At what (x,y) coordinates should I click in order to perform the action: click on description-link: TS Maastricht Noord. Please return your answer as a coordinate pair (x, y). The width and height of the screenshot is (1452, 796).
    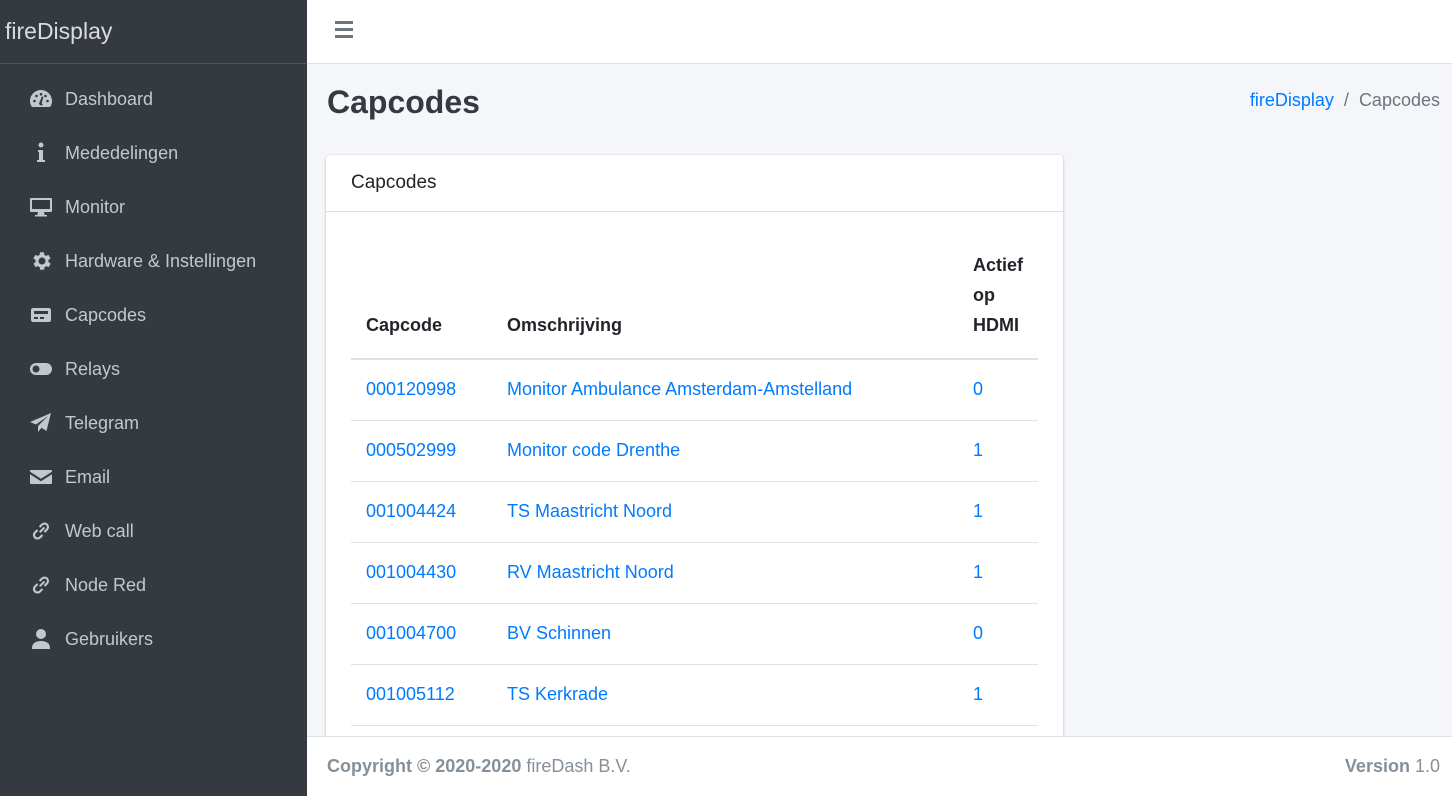
    Looking at the image, I should click on (589, 511).